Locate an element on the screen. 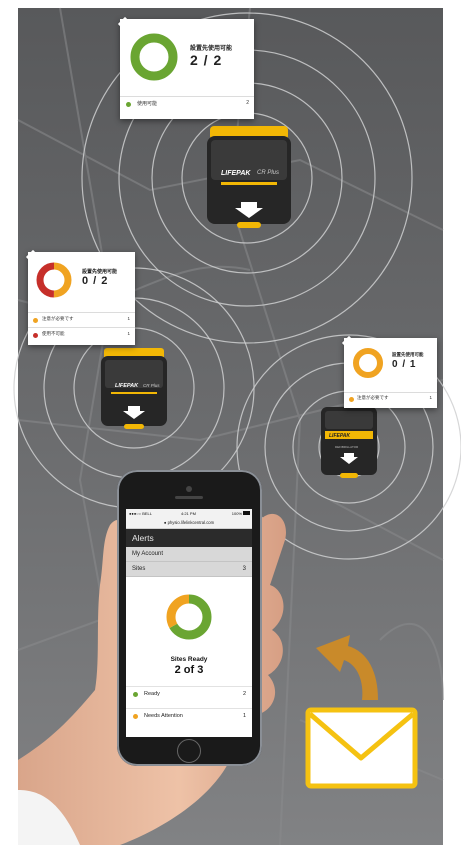 Image resolution: width=461 pixels, height=845 pixels. aed-device-top: LIFEPAK CR Plus is located at coordinates (249, 178).